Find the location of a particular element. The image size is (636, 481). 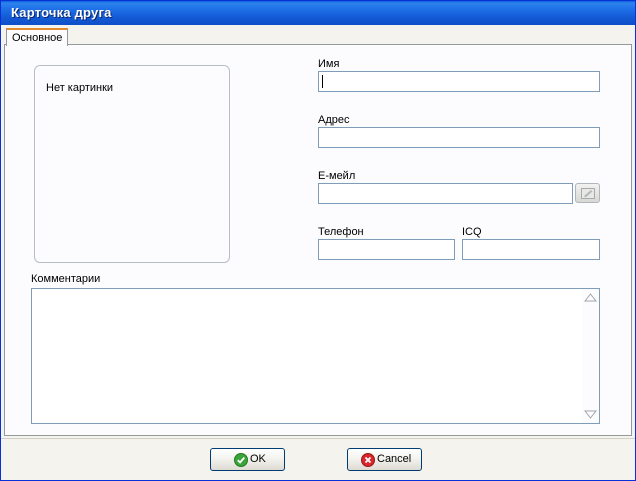

name-field is located at coordinates (459, 81).